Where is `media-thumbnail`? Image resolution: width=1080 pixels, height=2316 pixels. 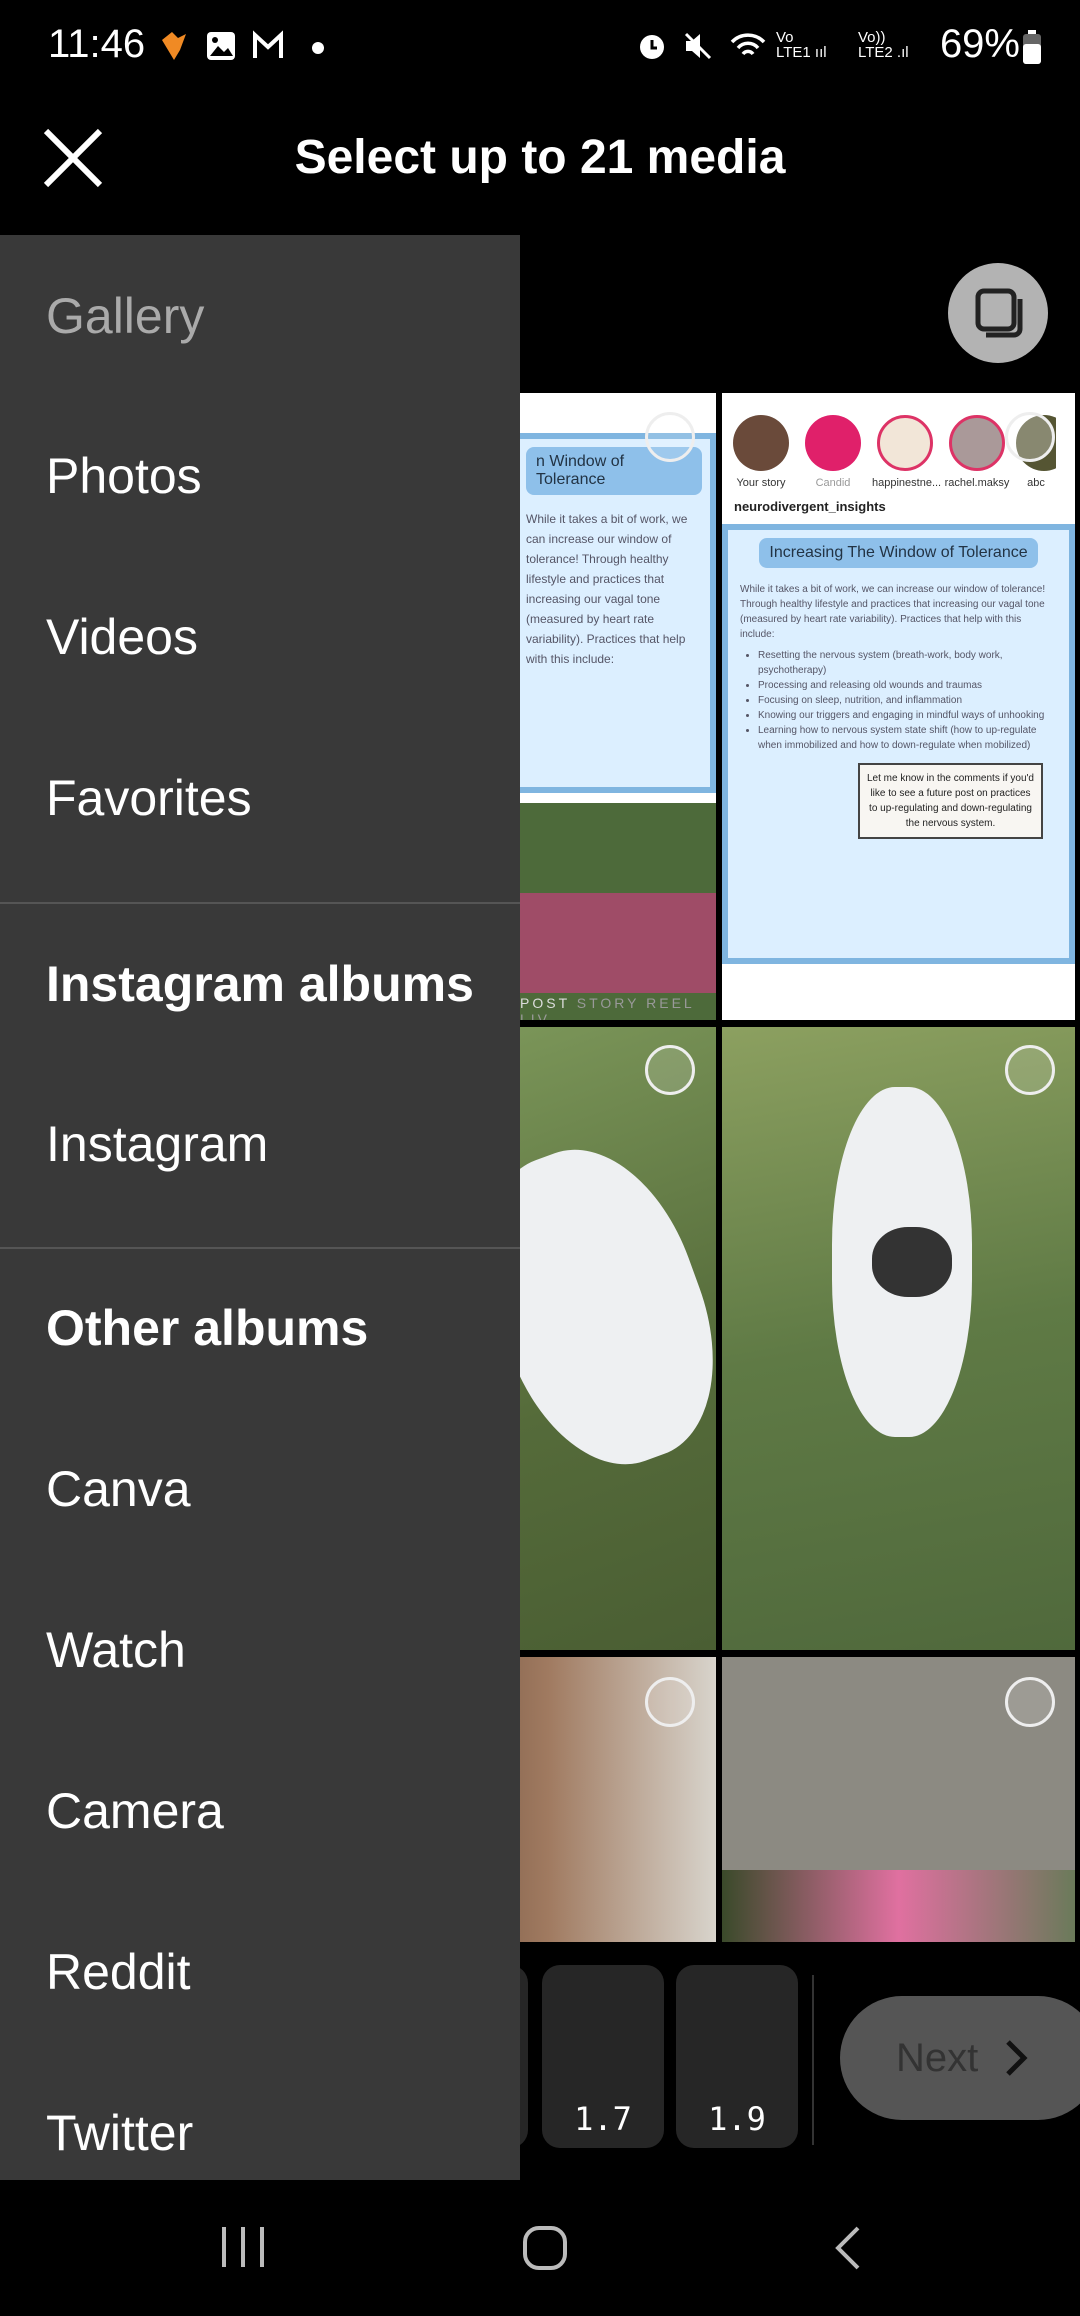
media-thumbnail is located at coordinates (898, 1338).